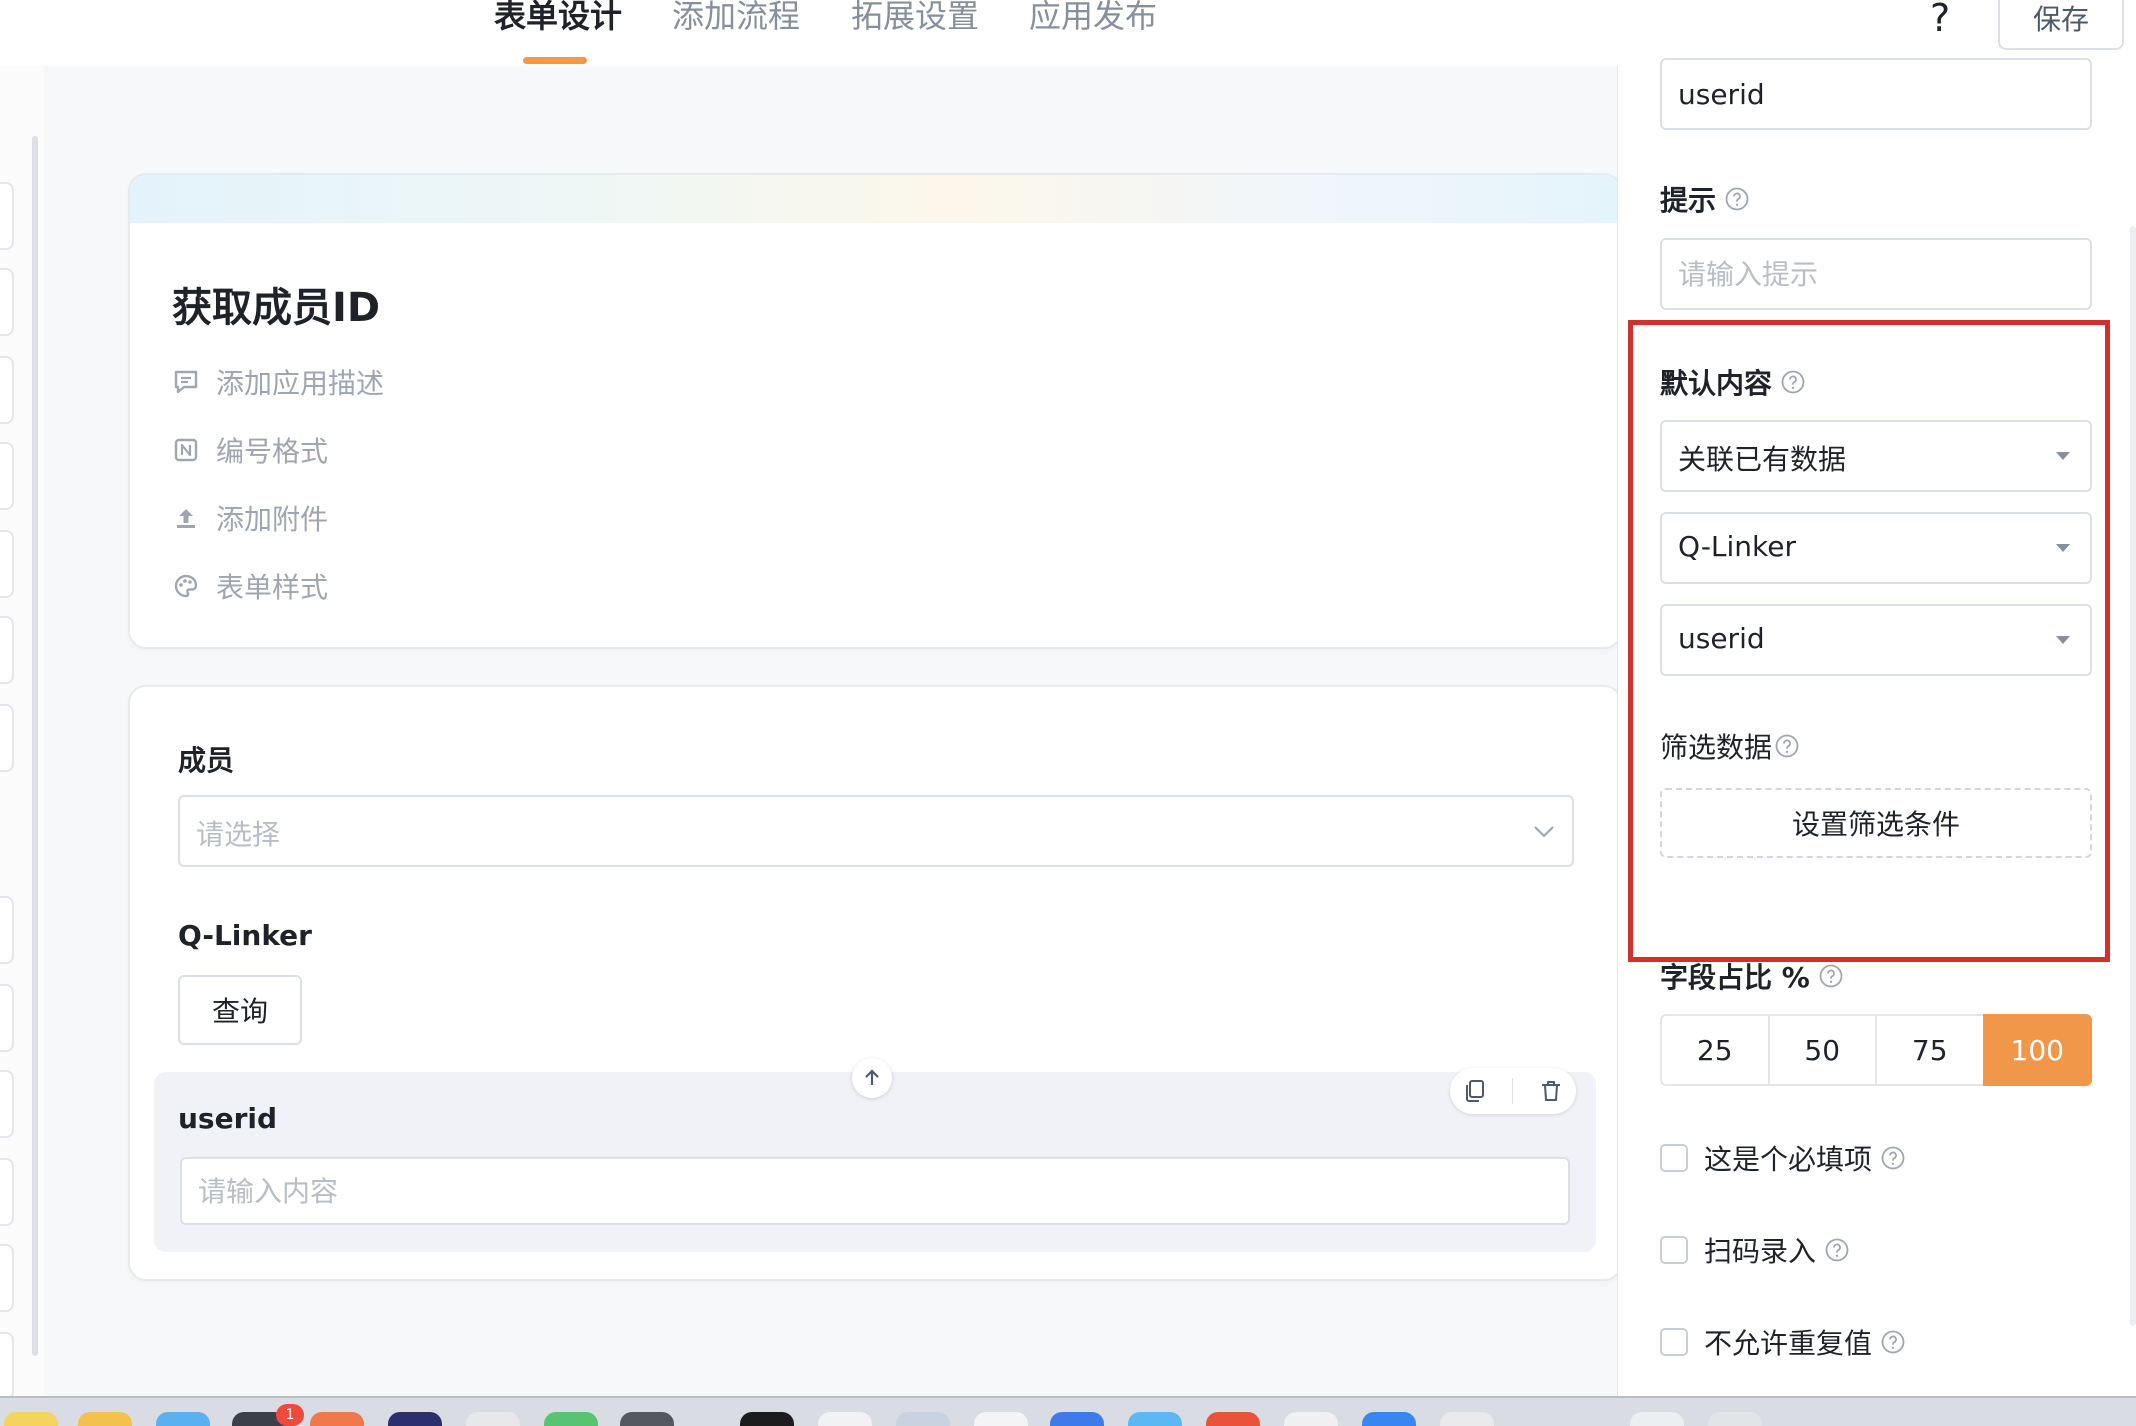 The width and height of the screenshot is (2136, 1426). I want to click on form-style-link: 表单样式, so click(250, 586).